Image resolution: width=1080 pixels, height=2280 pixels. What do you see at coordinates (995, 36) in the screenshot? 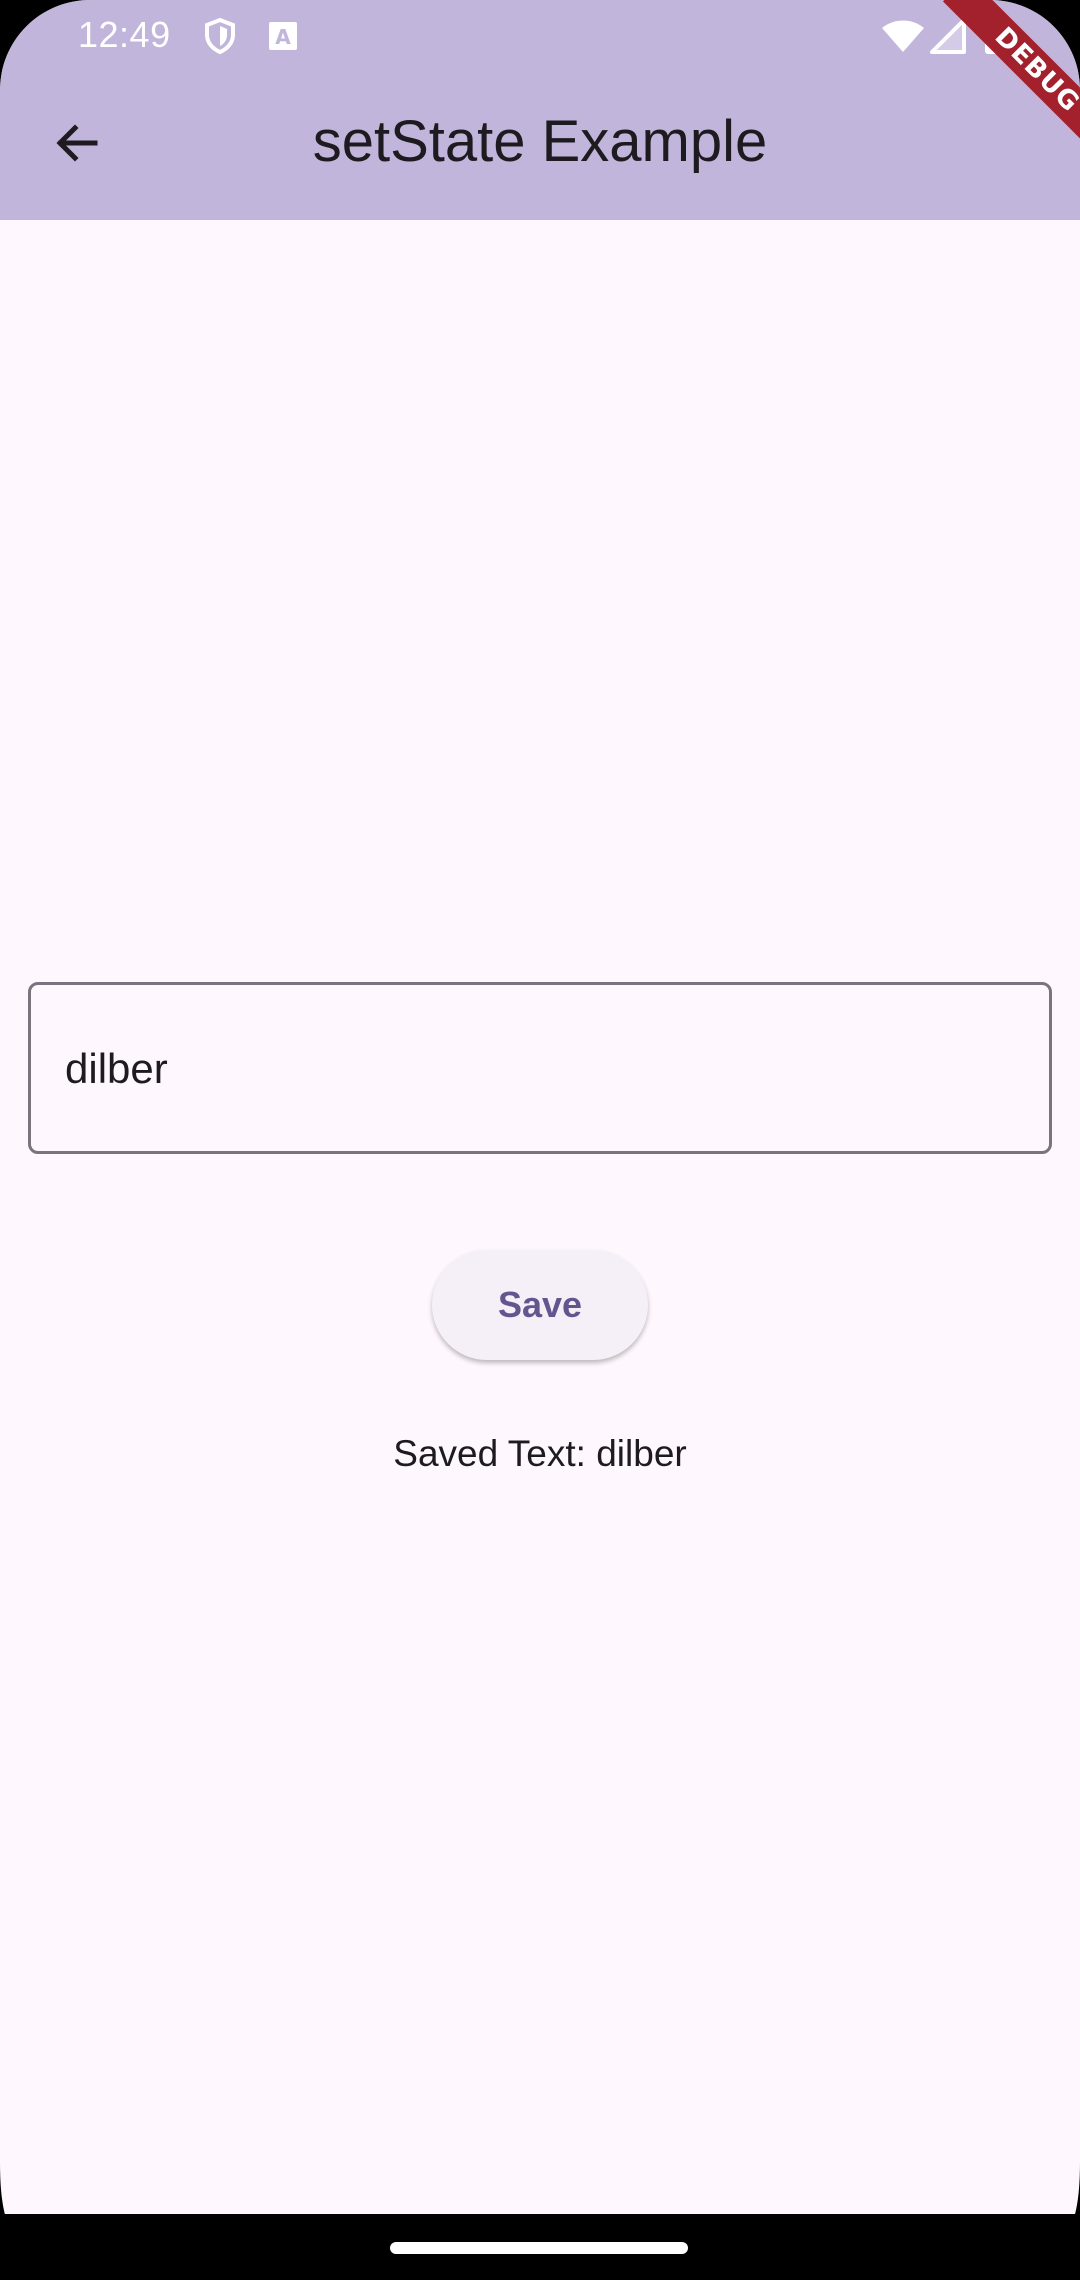
I see `battery-icon` at bounding box center [995, 36].